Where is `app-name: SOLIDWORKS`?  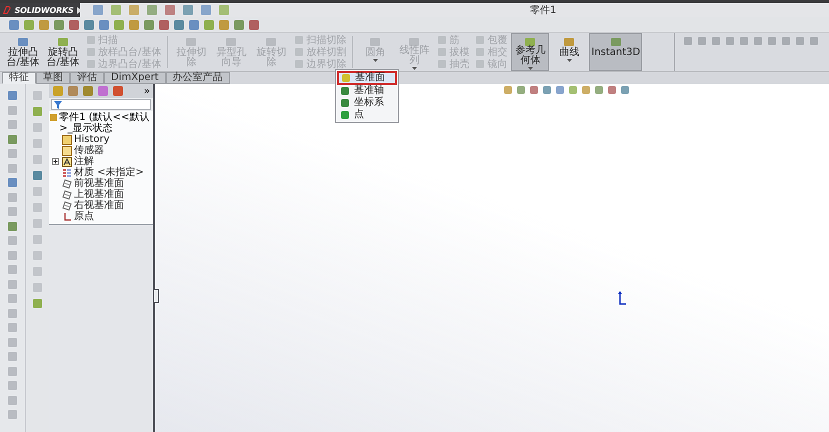
app-name: SOLIDWORKS is located at coordinates (44, 10).